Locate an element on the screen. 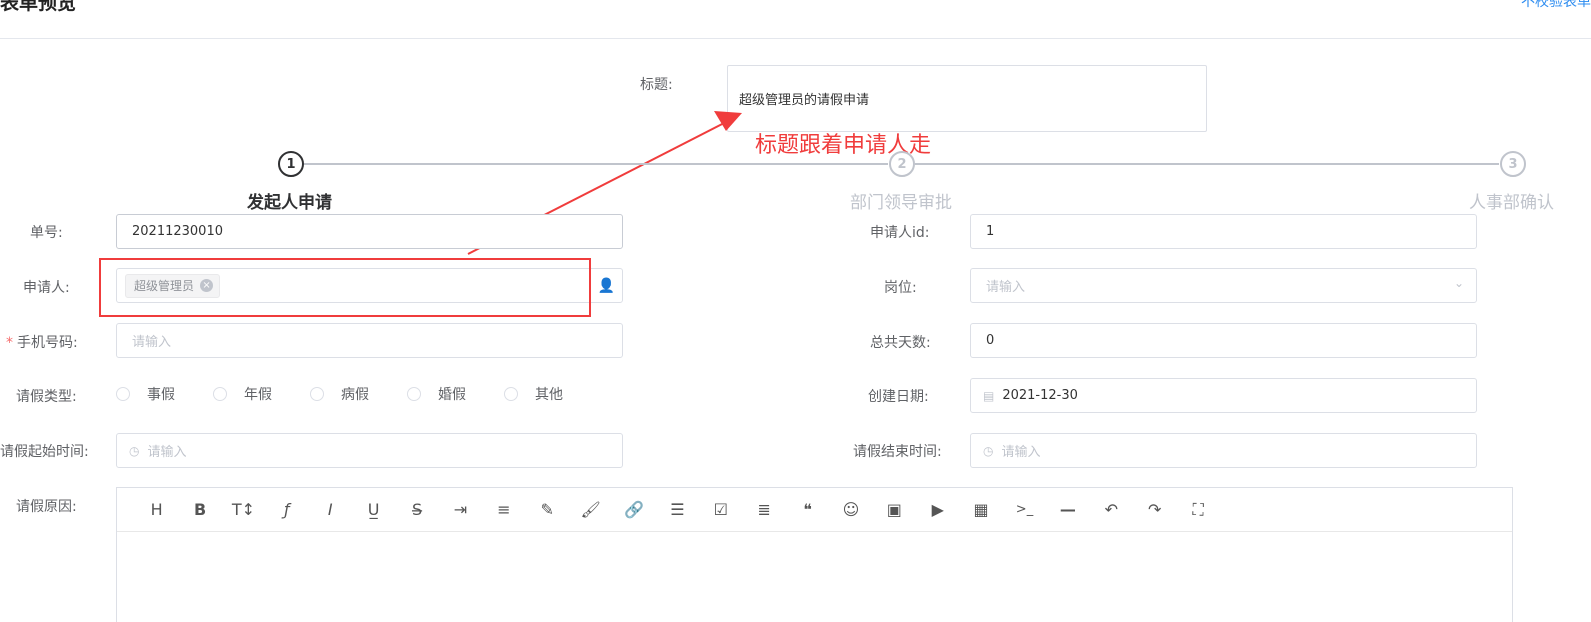 This screenshot has width=1591, height=622. start-time-label: 请假起始时间: is located at coordinates (44, 452).